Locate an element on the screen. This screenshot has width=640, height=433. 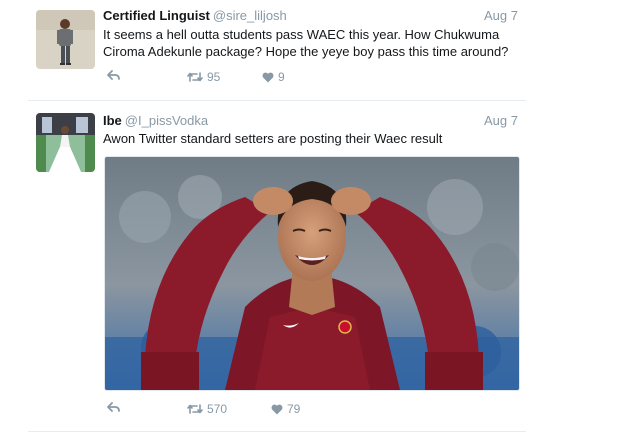
user-handle: @I_pissVodka is located at coordinates (166, 120).